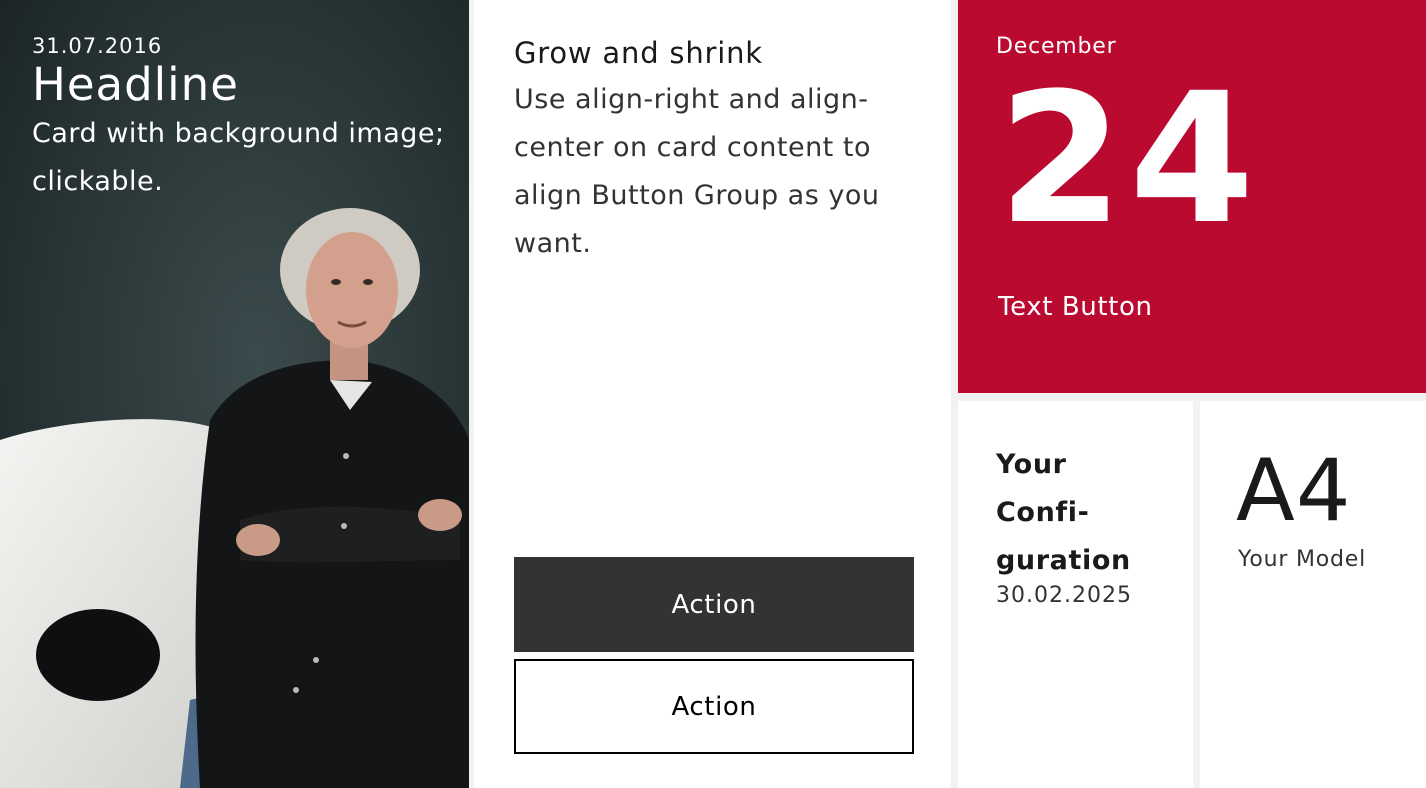 Image resolution: width=1426 pixels, height=788 pixels. What do you see at coordinates (714, 706) in the screenshot?
I see `secondary-action-button: Action` at bounding box center [714, 706].